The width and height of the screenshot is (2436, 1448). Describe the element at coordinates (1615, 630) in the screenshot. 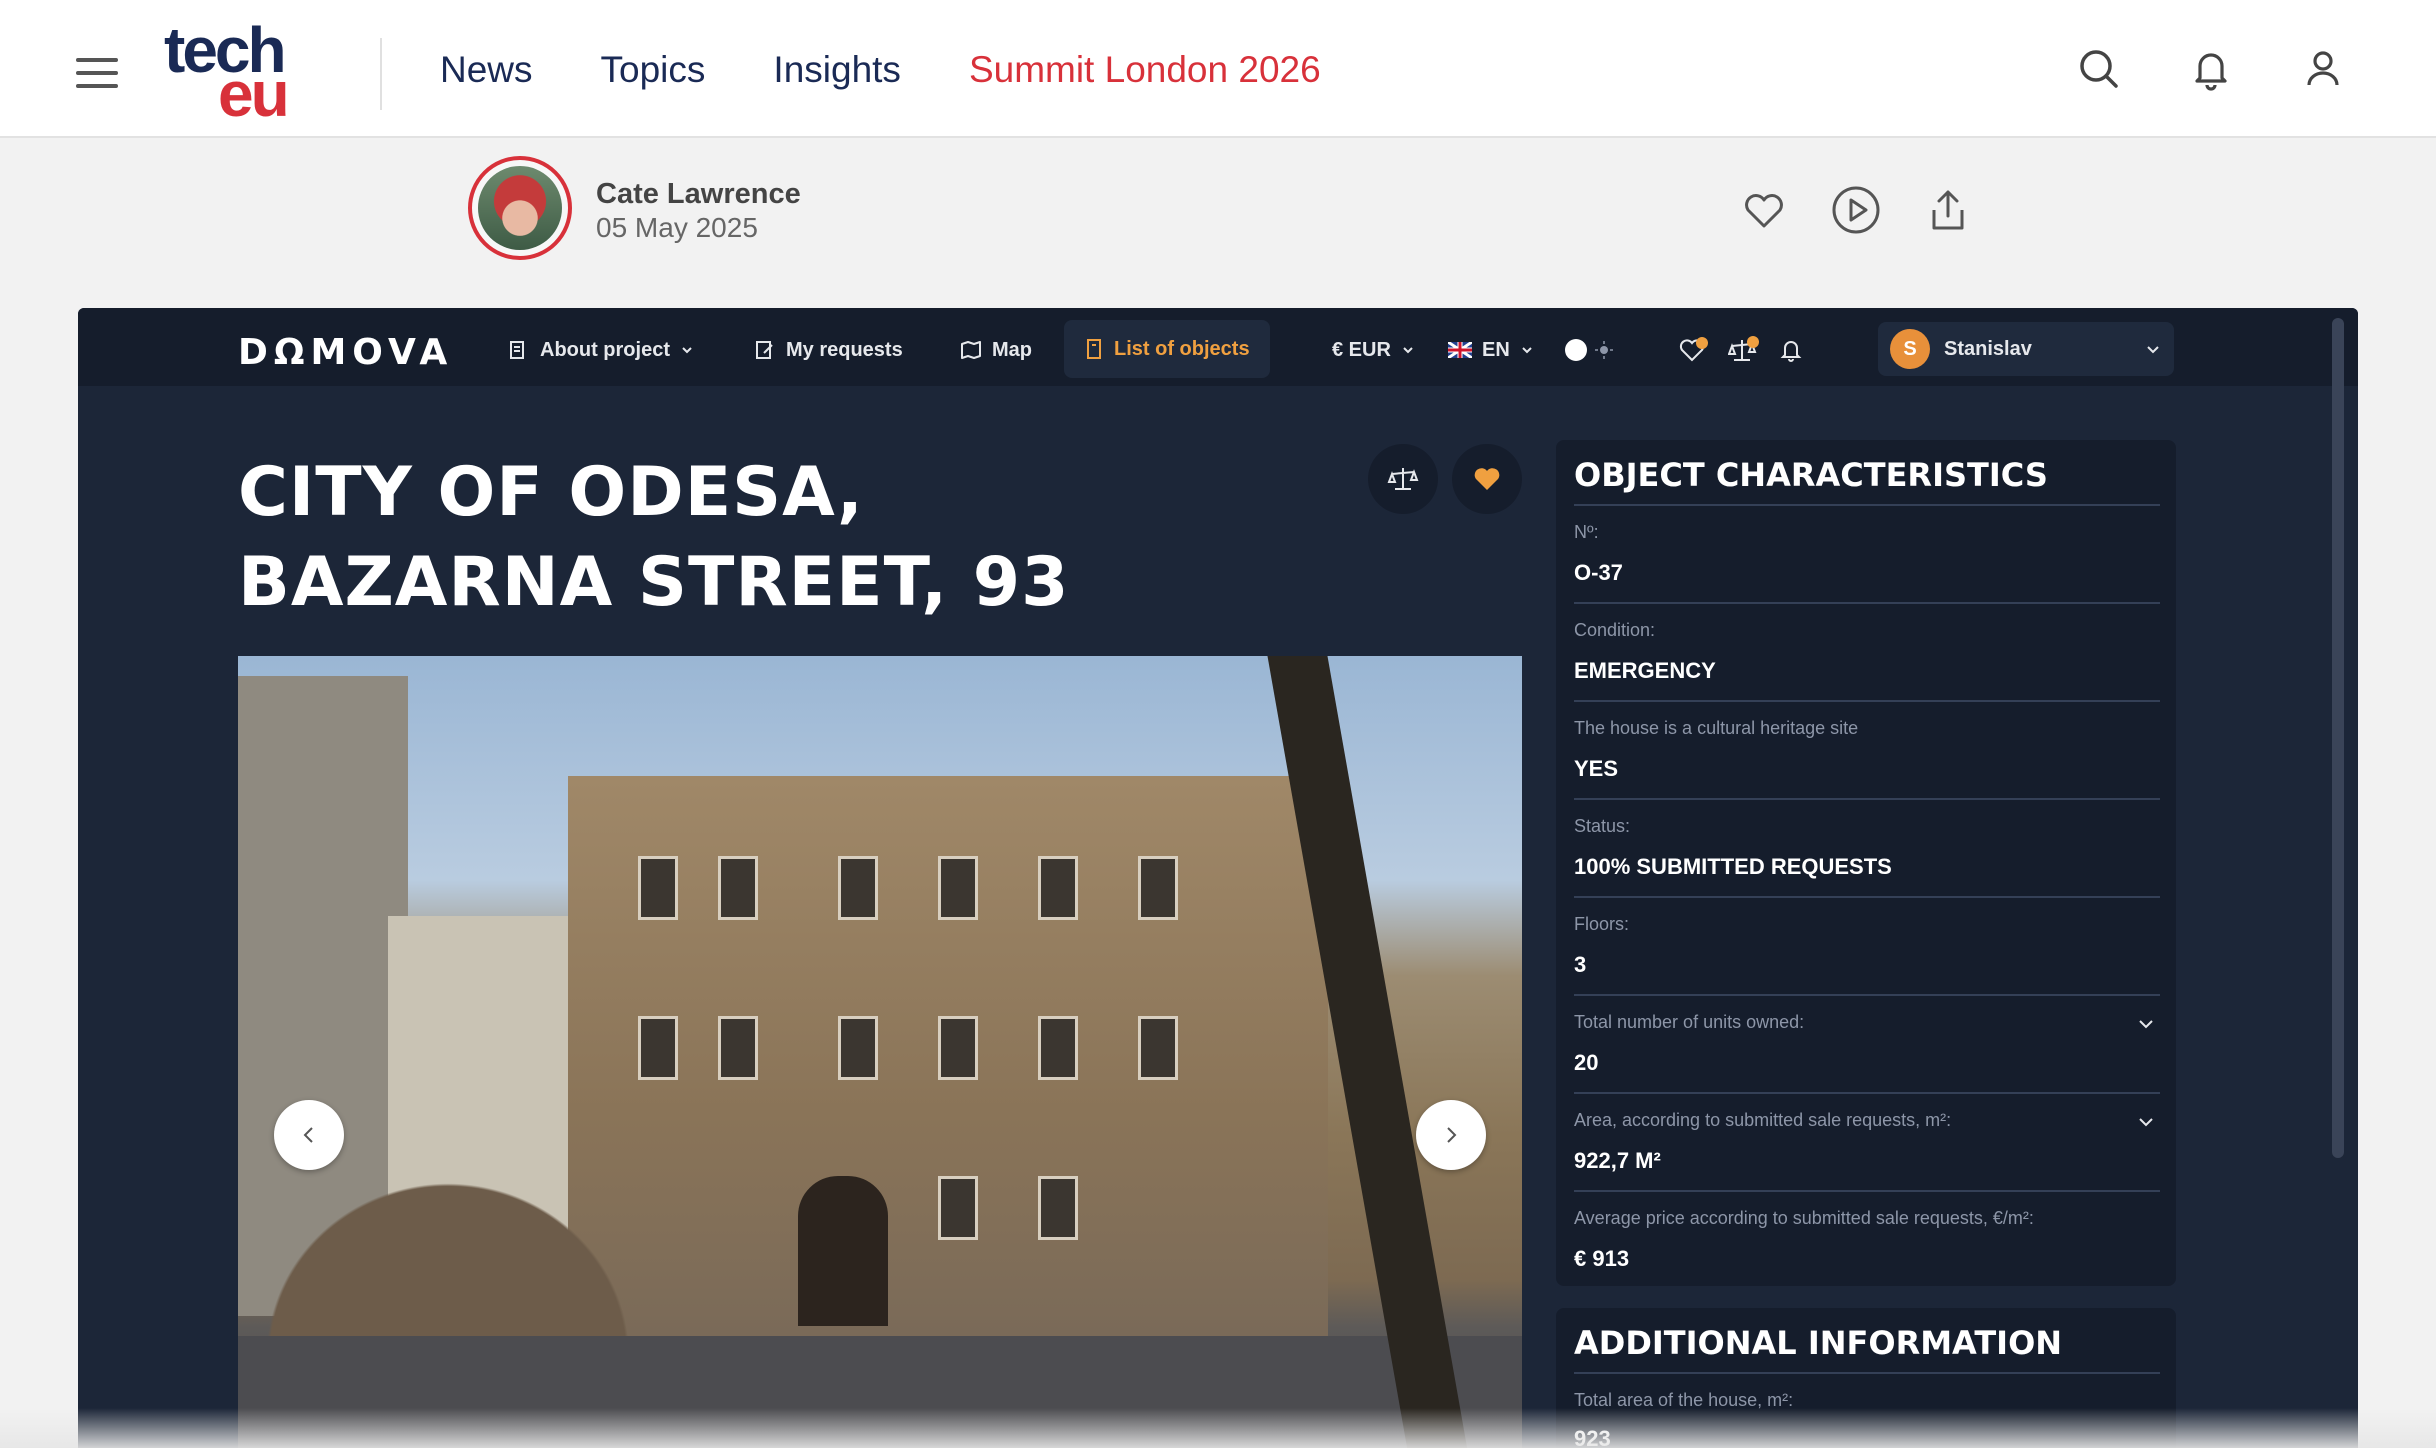

I see `row-label: Condition:` at that location.